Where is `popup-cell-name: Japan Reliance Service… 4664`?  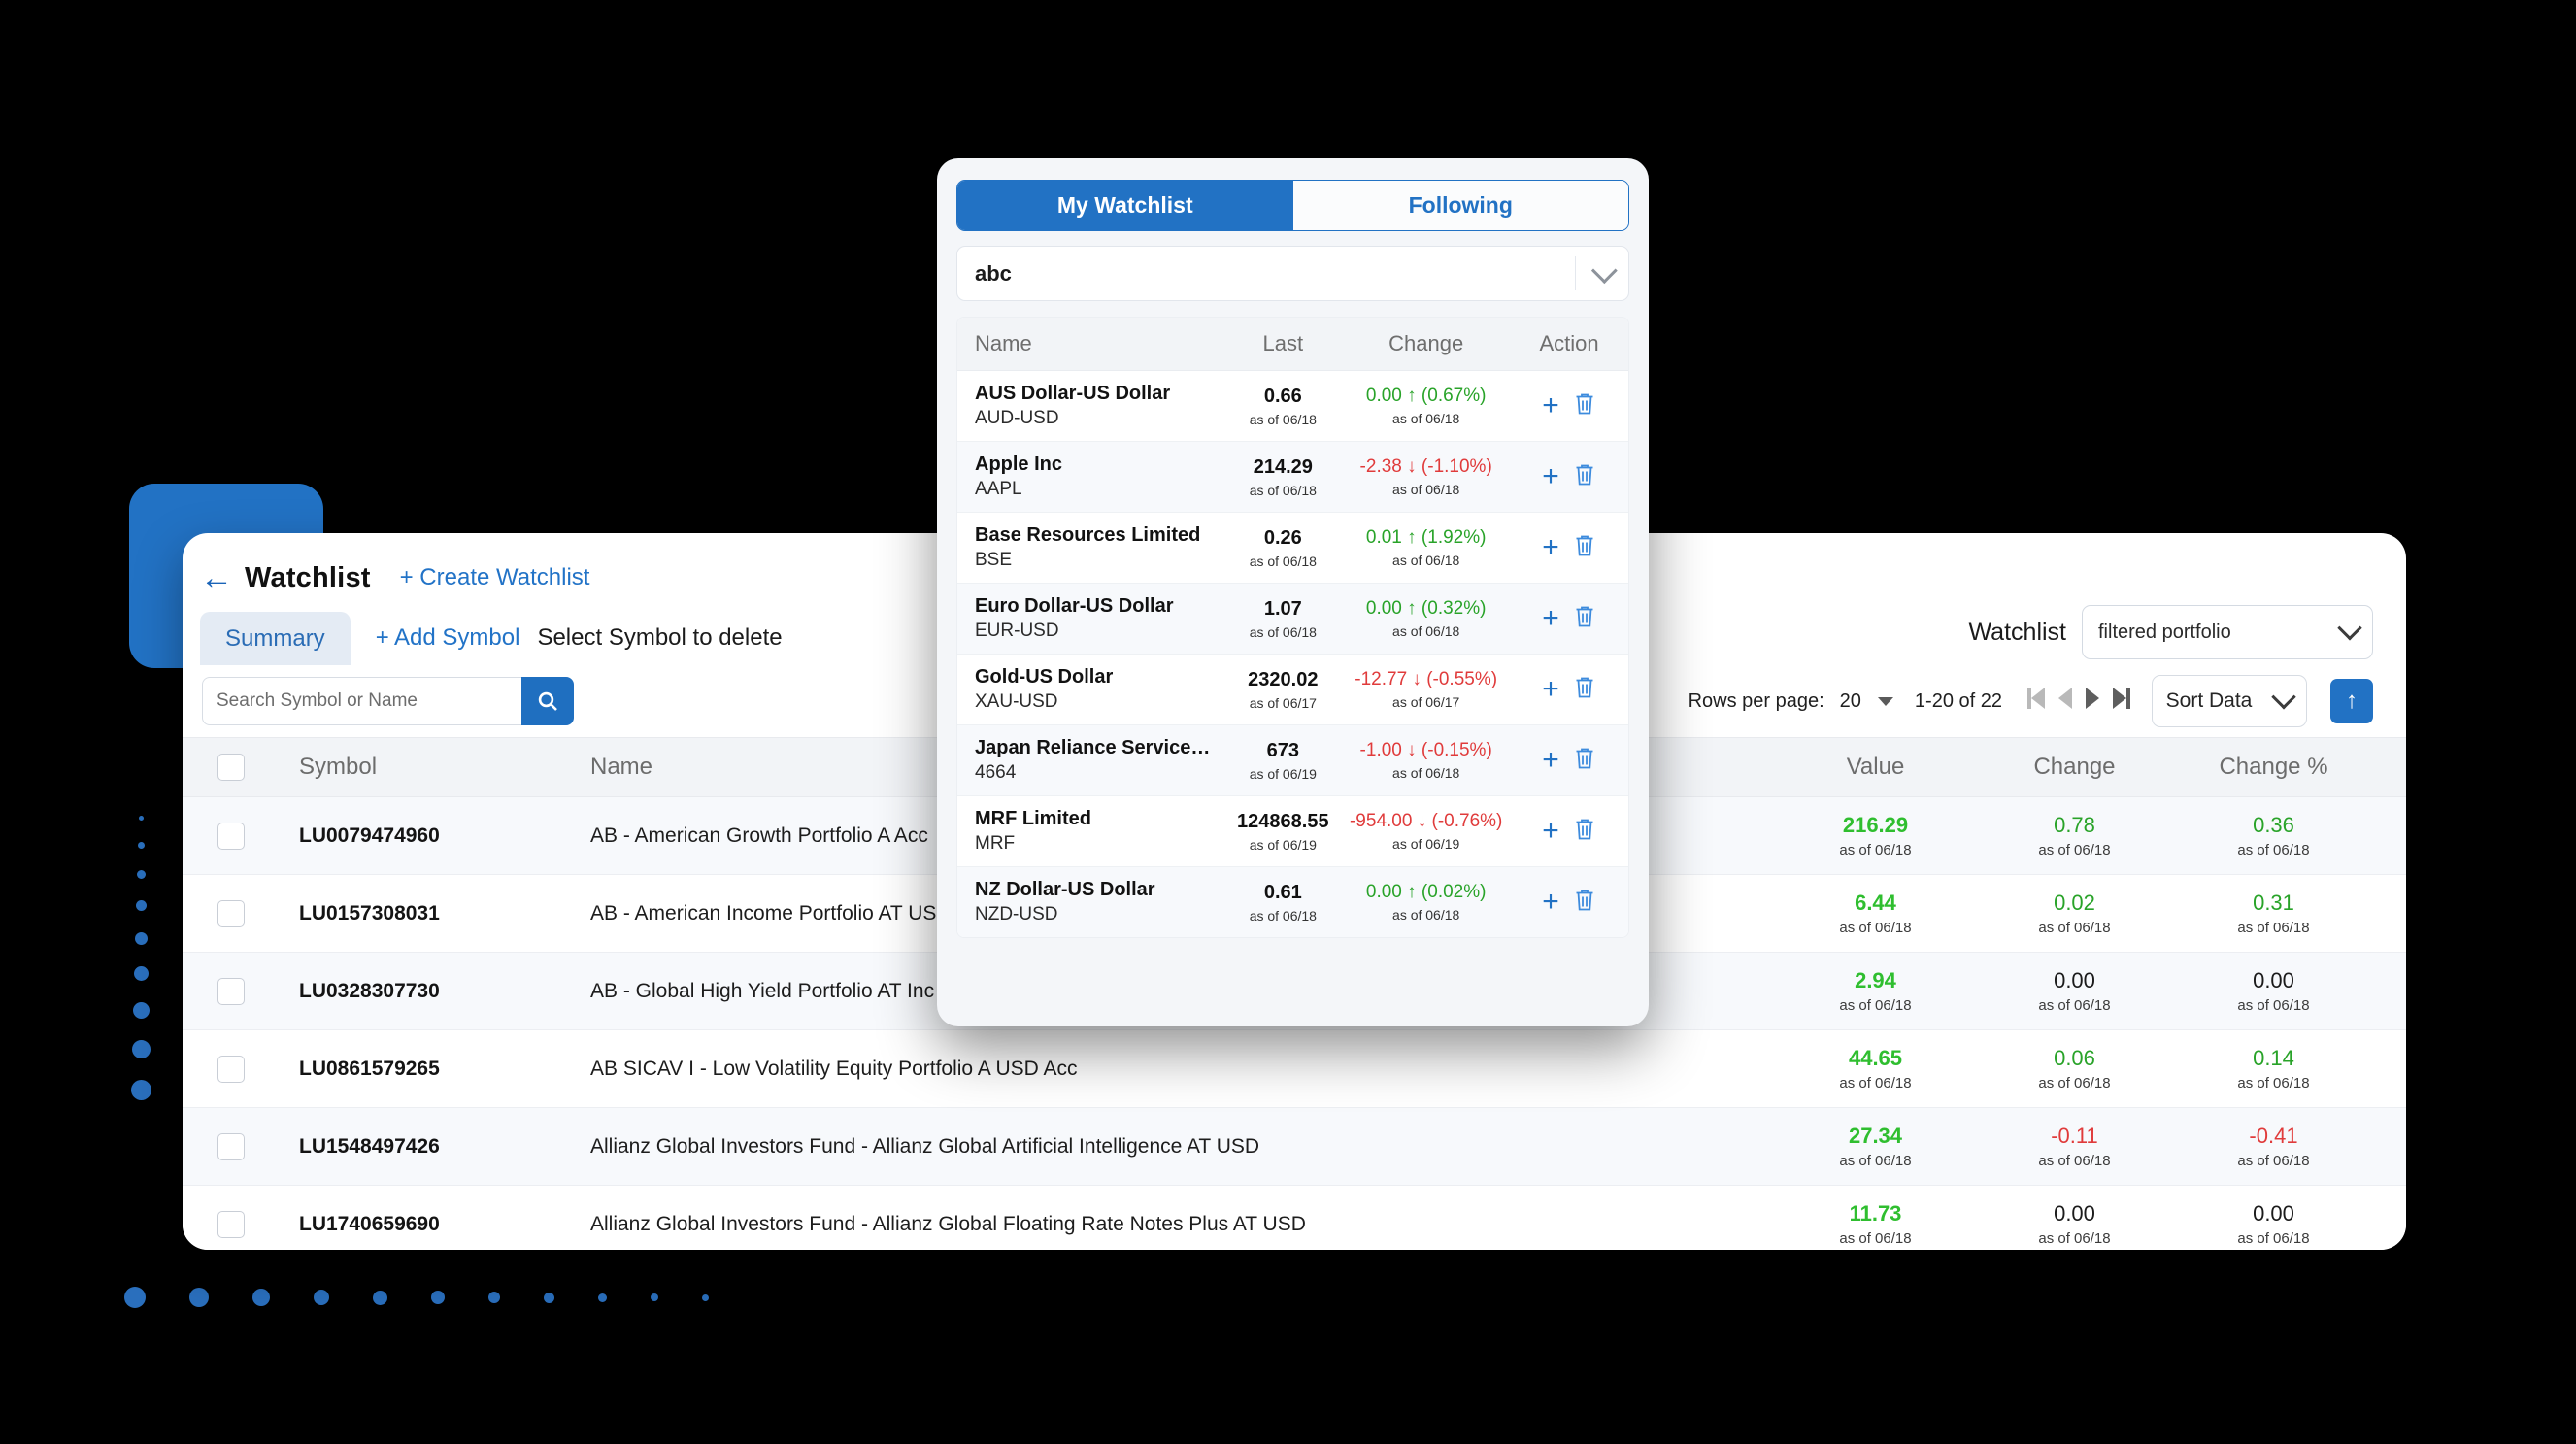 popup-cell-name: Japan Reliance Service… 4664 is located at coordinates (1091, 760).